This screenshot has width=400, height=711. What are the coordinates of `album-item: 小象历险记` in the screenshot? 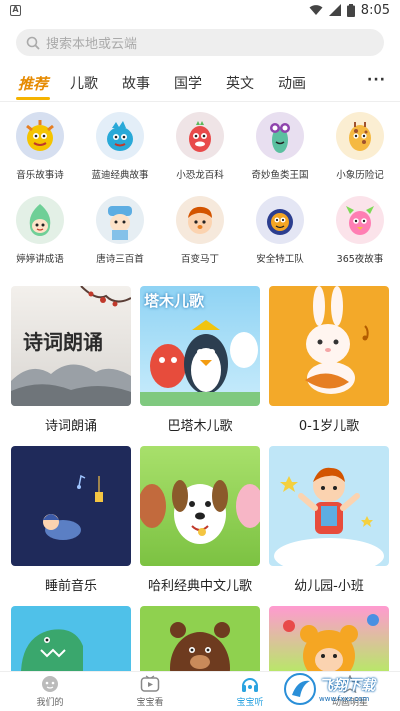 It's located at (360, 148).